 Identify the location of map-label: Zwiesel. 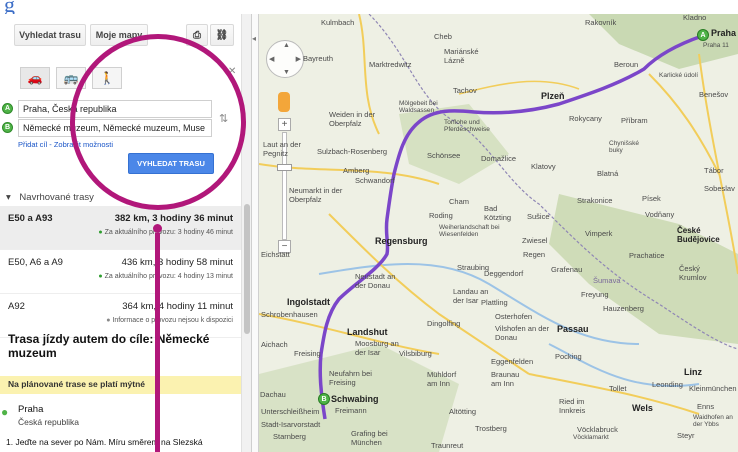
(535, 240).